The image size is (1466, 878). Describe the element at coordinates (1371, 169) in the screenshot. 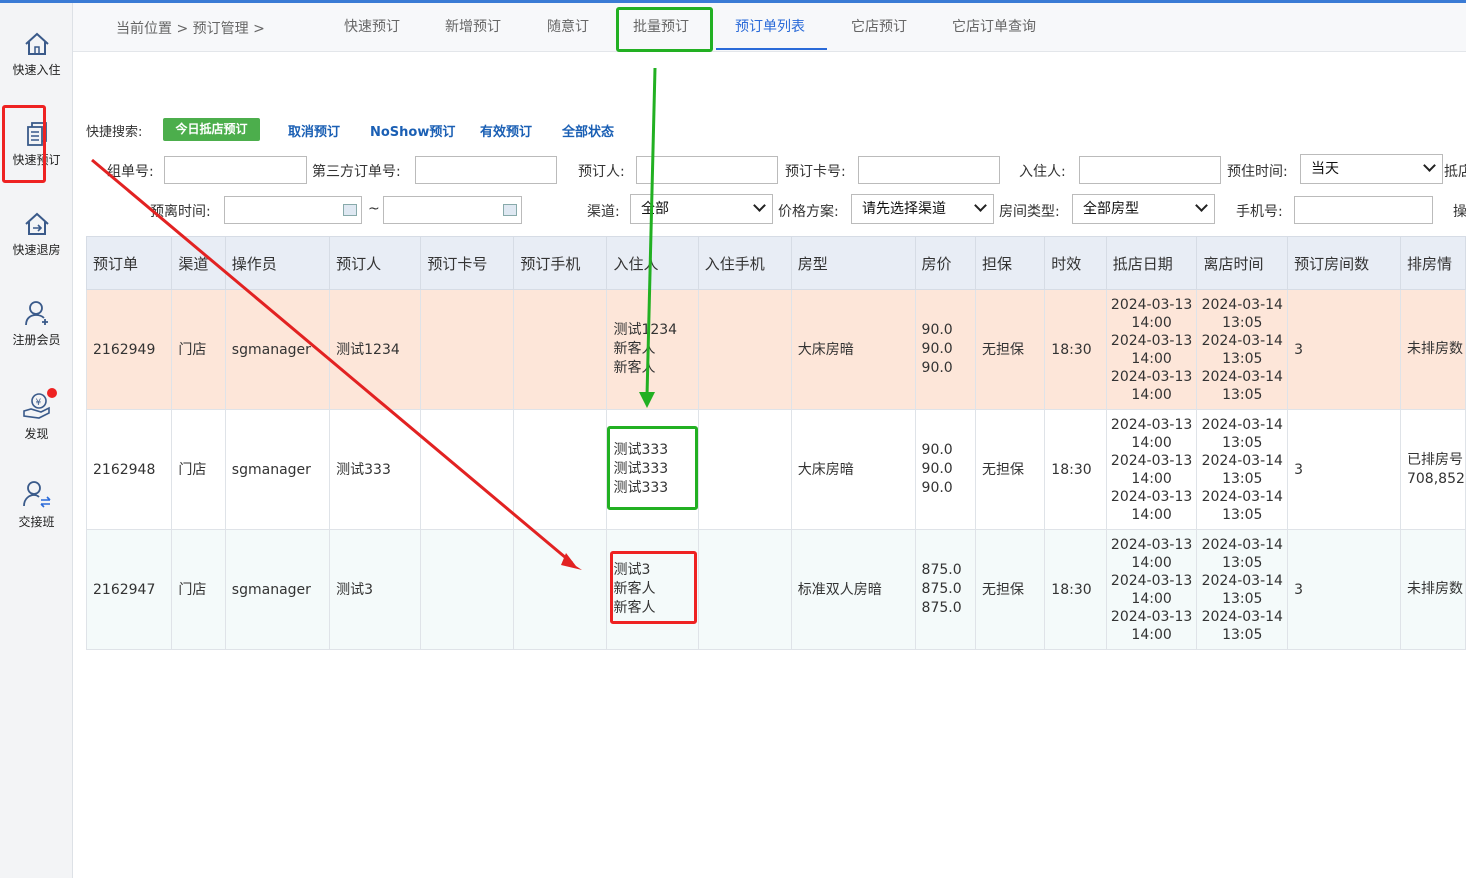

I see `stay-time-select: 当天` at that location.